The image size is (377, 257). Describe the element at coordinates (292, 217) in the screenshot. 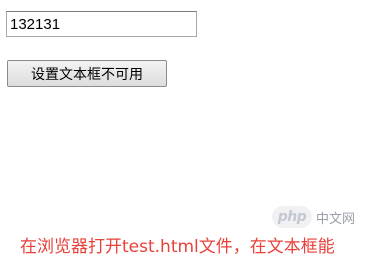

I see `php-logo: php` at that location.